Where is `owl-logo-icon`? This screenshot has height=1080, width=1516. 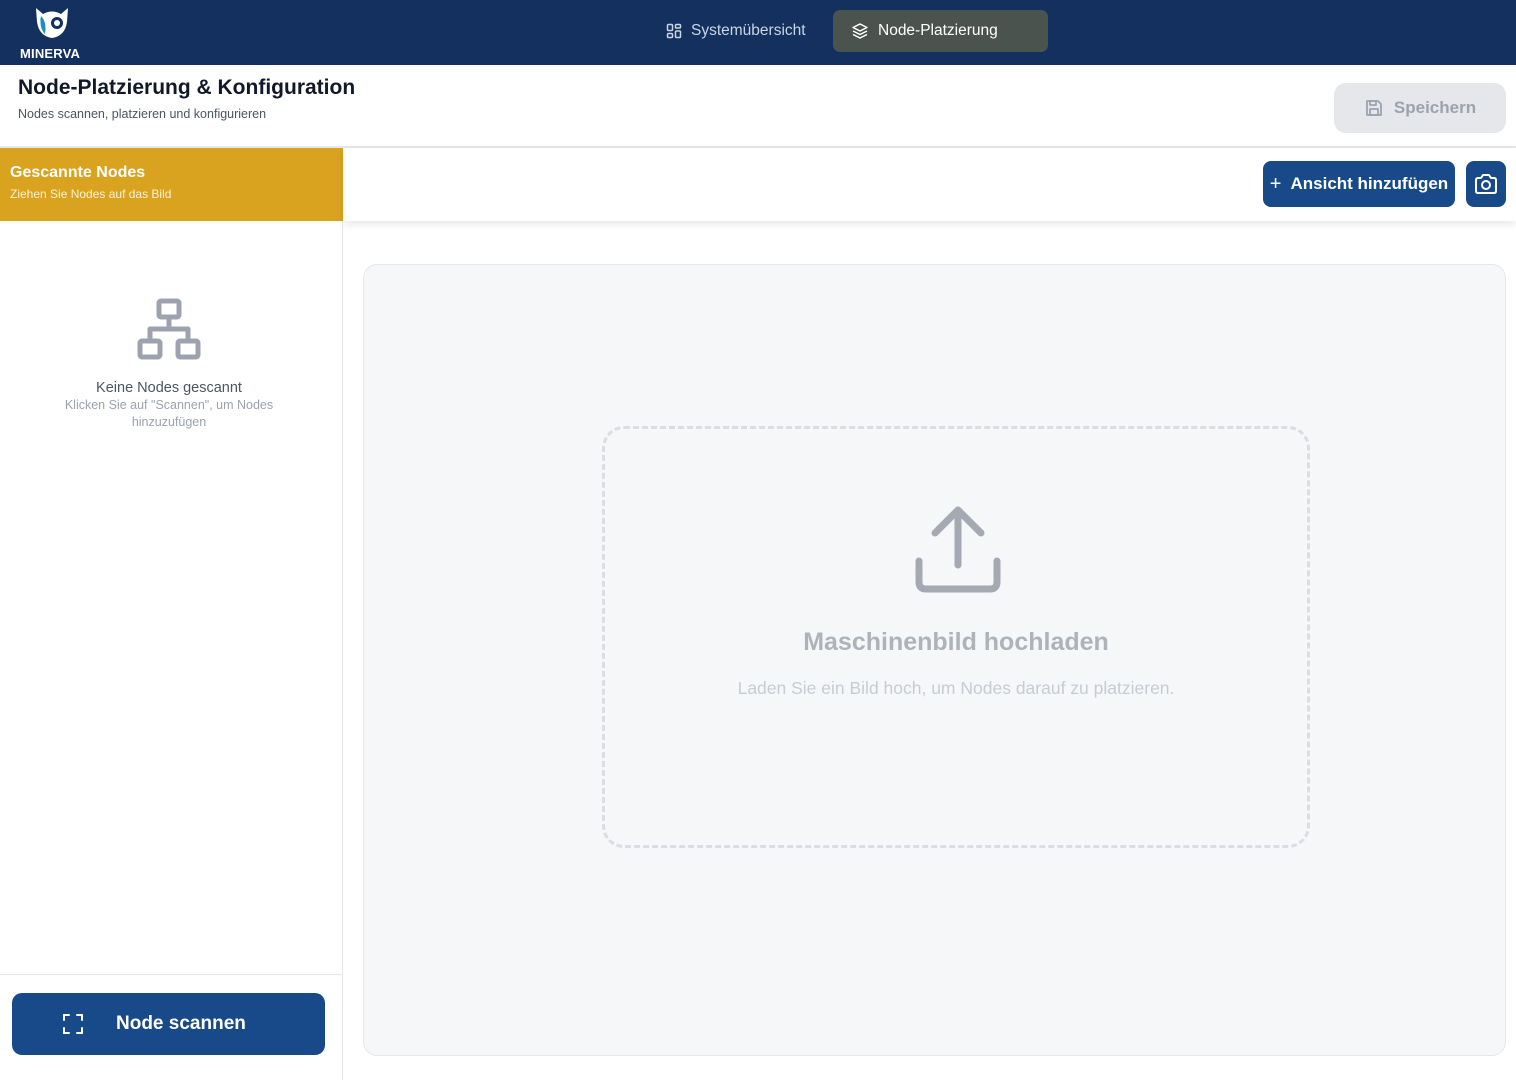
owl-logo-icon is located at coordinates (52, 23).